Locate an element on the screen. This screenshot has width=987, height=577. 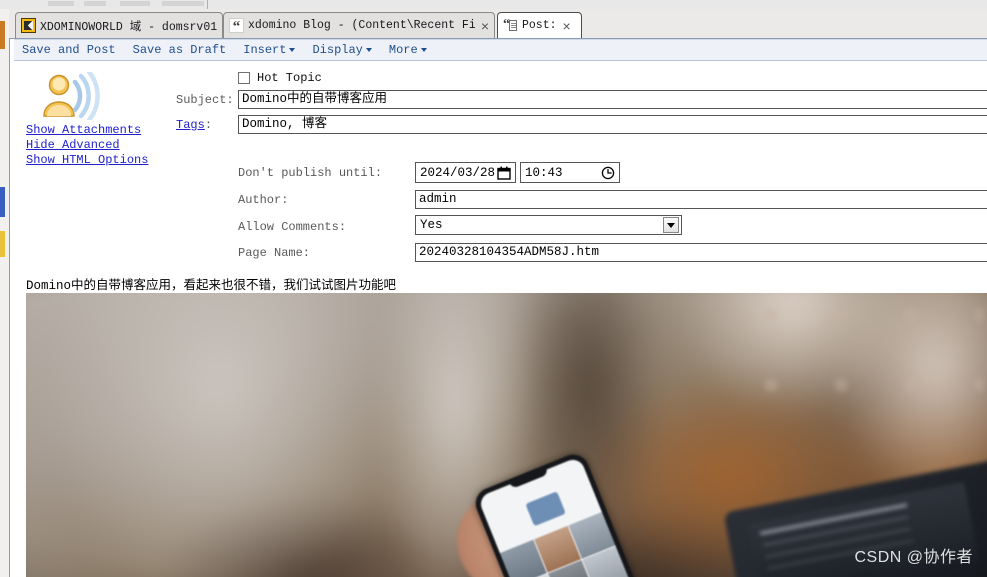
hot-topic-label: Hot Topic is located at coordinates (289, 78).